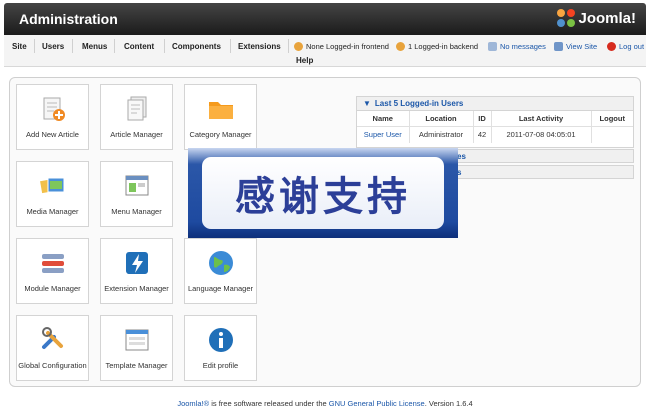  I want to click on quickicon-label: Global Configuration, so click(52, 365).